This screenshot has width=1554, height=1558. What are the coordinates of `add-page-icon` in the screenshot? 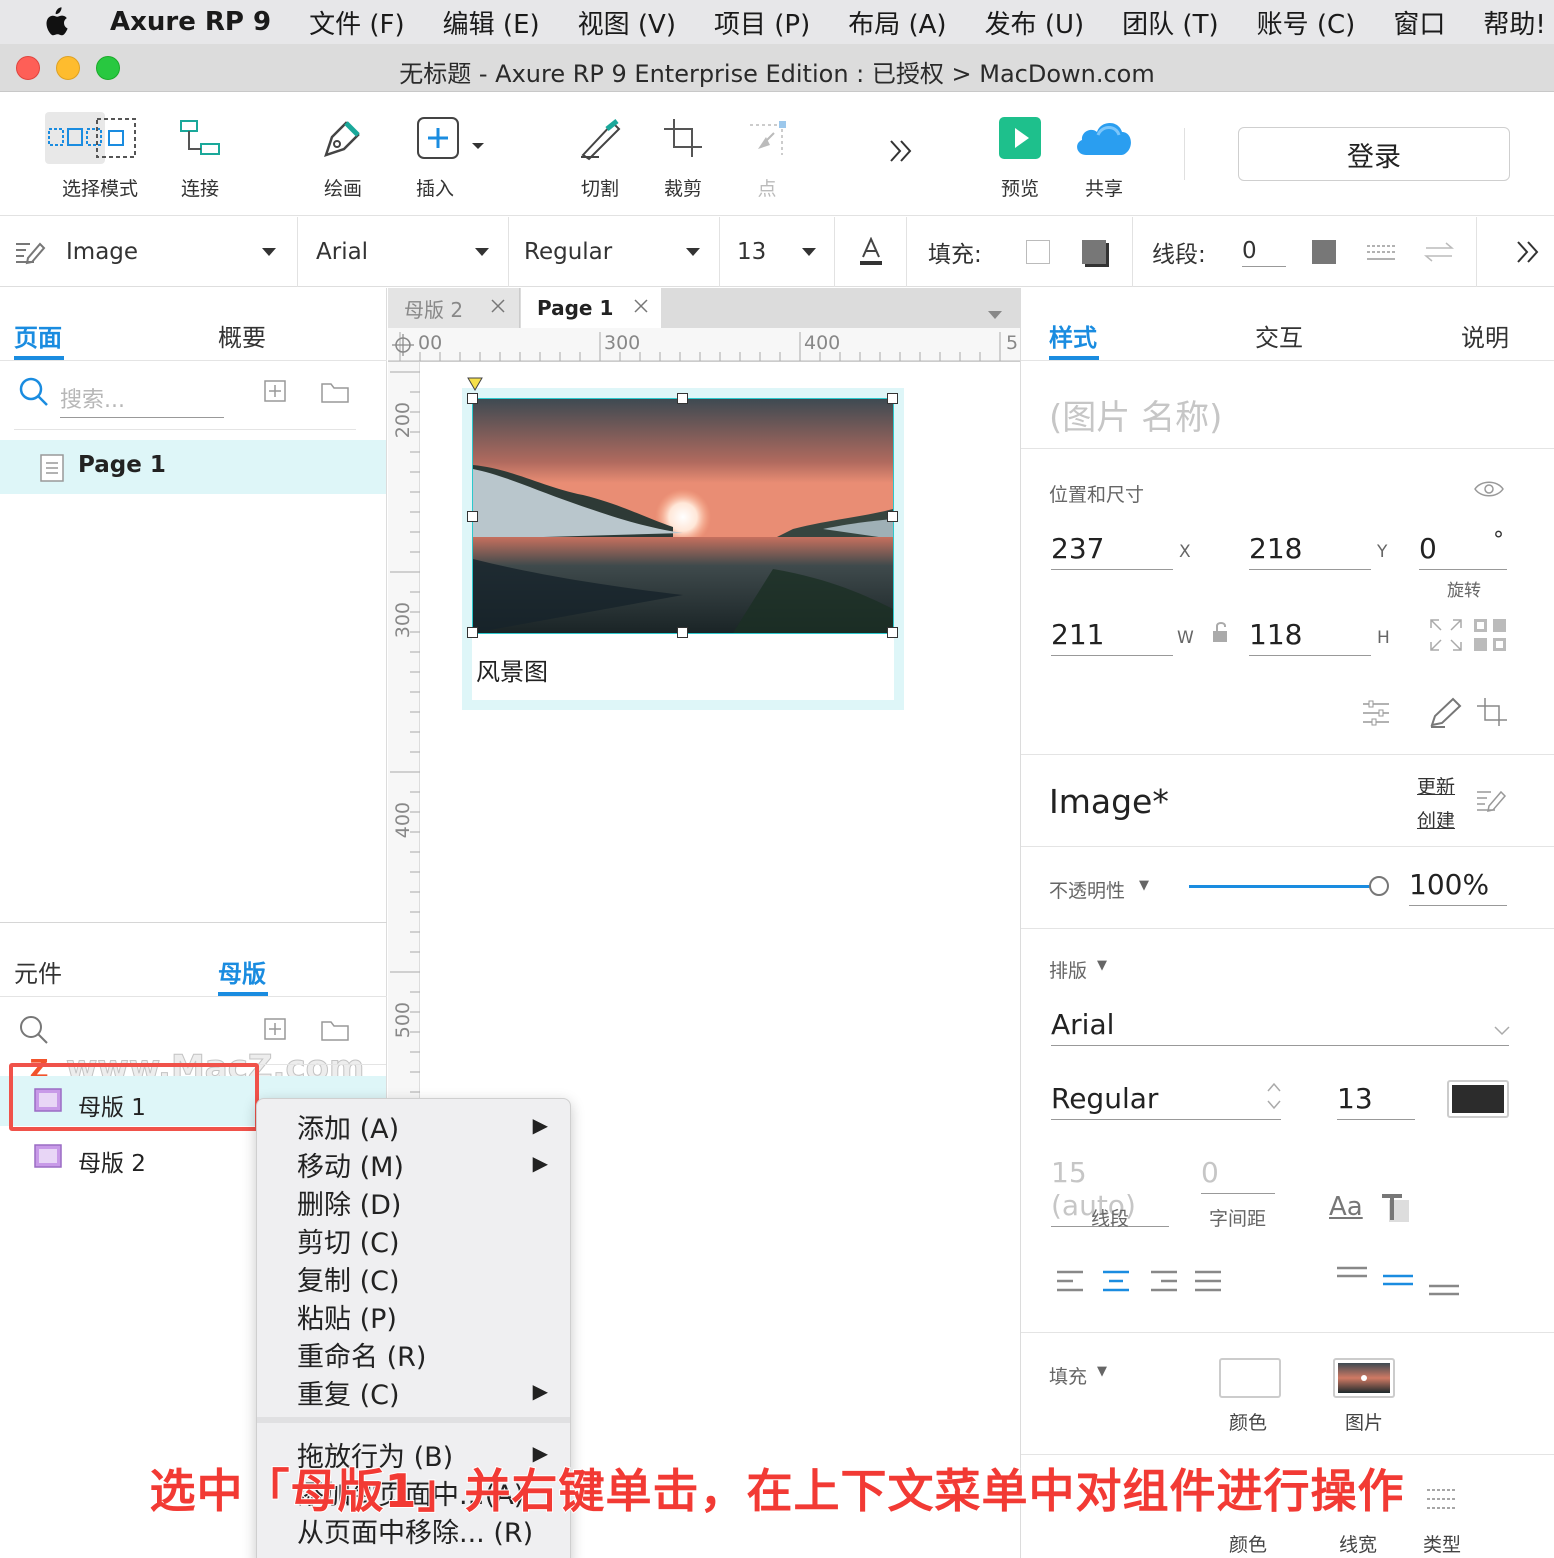 It's located at (275, 393).